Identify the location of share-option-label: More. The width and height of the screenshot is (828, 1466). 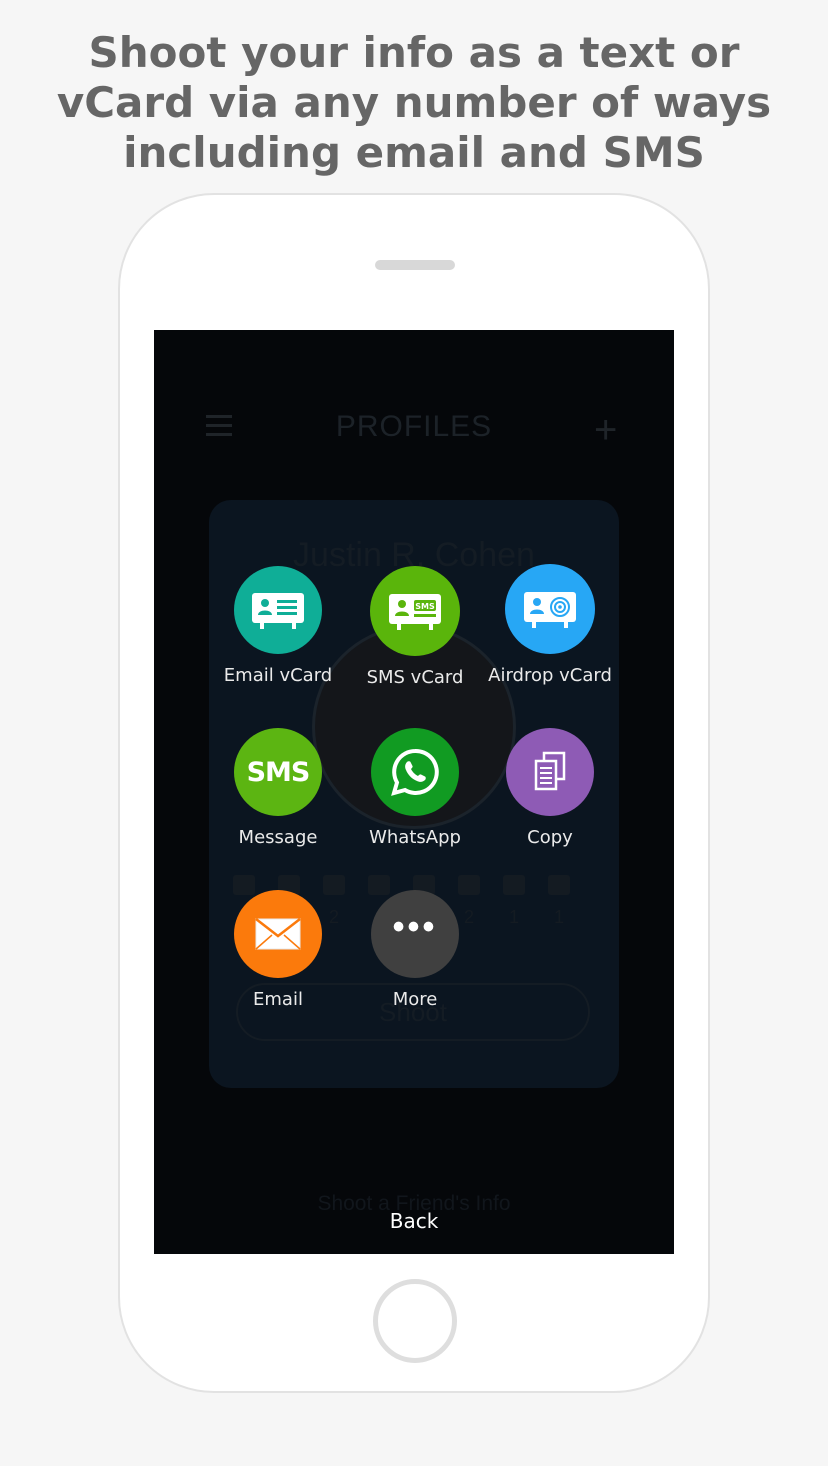
(415, 999).